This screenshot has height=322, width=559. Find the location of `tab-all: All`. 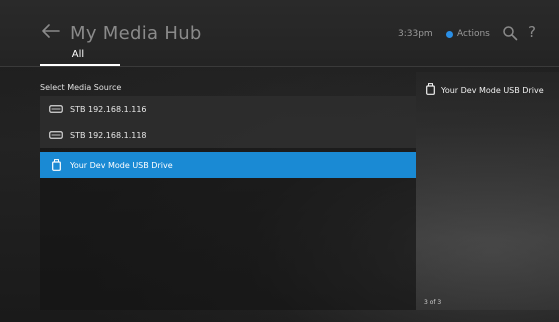

tab-all: All is located at coordinates (78, 55).